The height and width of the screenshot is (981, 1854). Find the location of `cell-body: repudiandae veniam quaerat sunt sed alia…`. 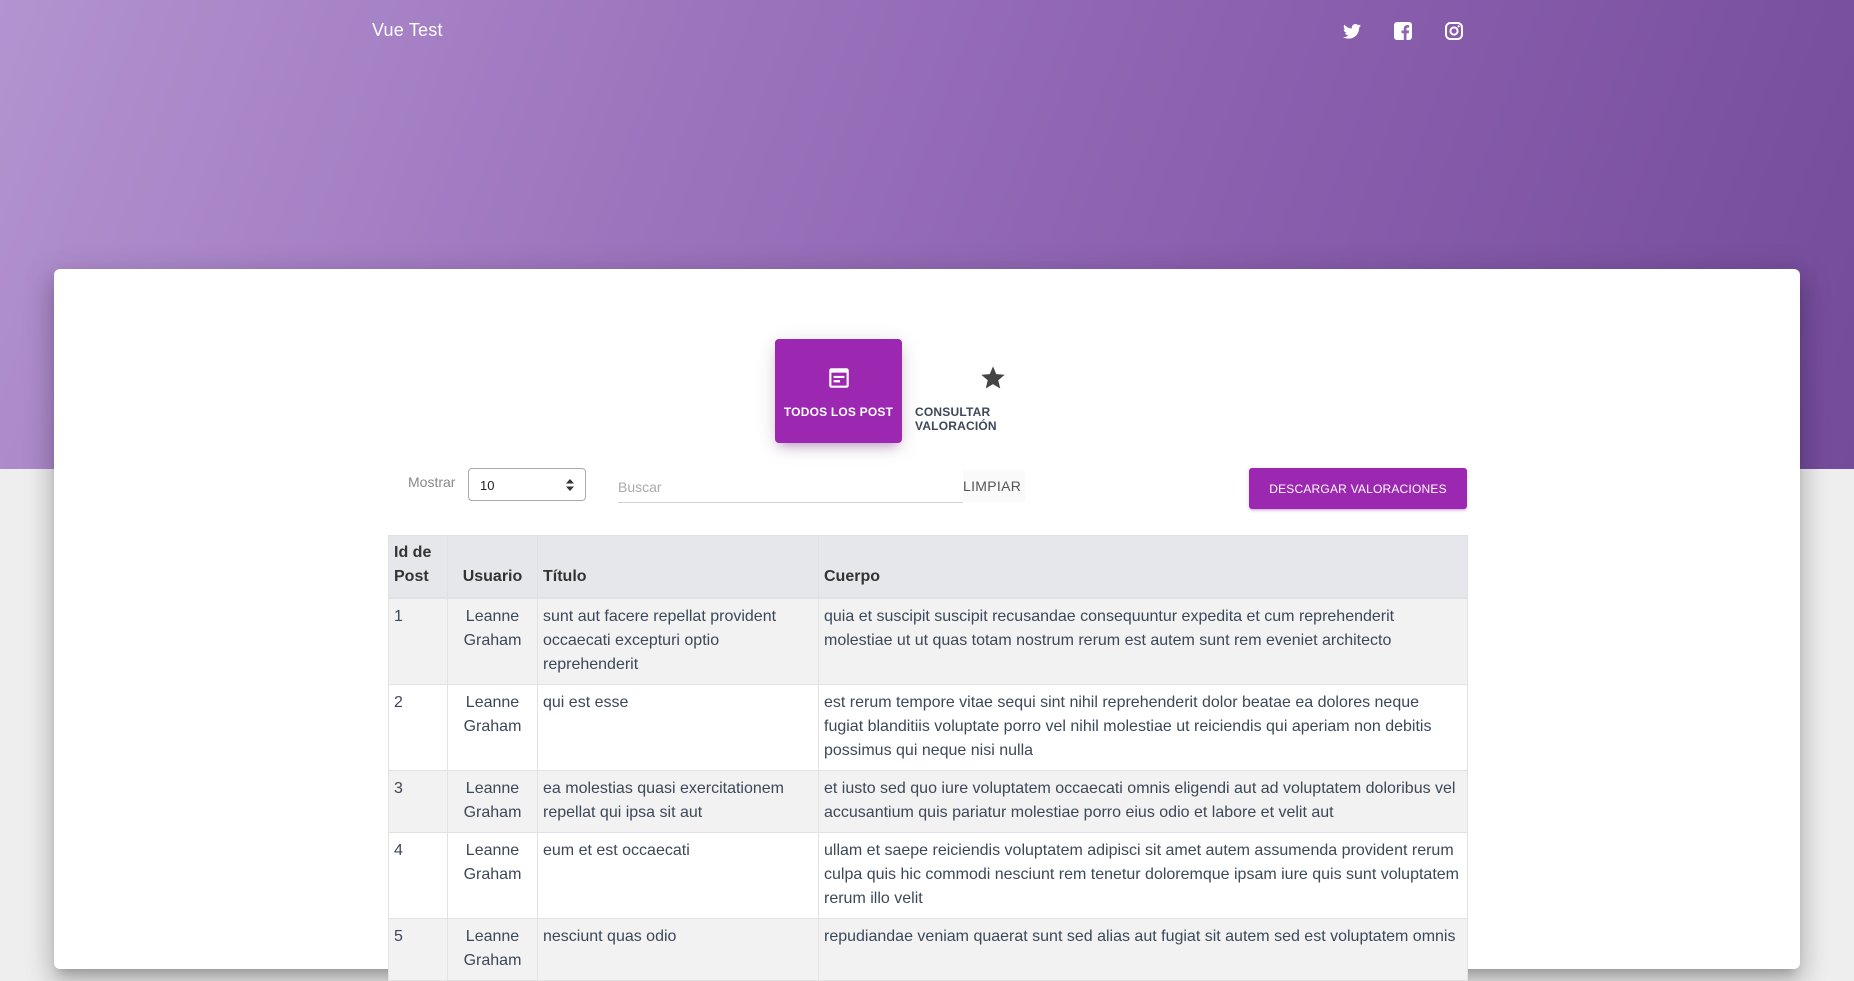

cell-body: repudiandae veniam quaerat sunt sed alia… is located at coordinates (1143, 949).